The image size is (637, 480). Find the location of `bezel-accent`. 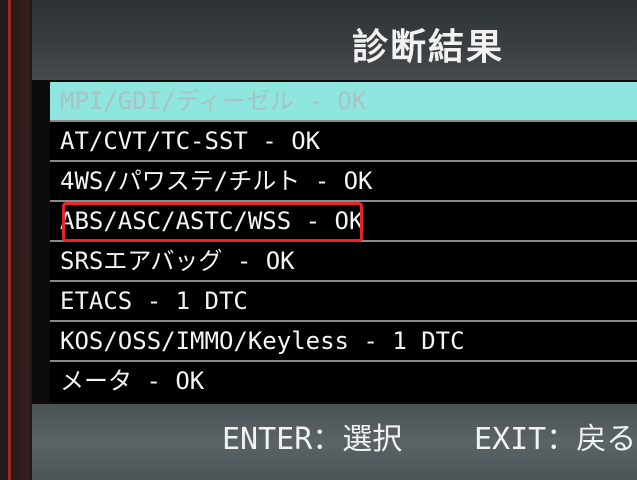

bezel-accent is located at coordinates (9, 240).